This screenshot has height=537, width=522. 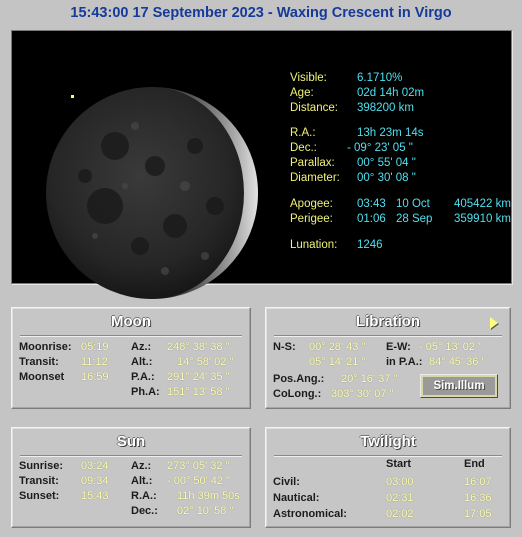 What do you see at coordinates (39, 362) in the screenshot?
I see `moon-transit-label: Transit:` at bounding box center [39, 362].